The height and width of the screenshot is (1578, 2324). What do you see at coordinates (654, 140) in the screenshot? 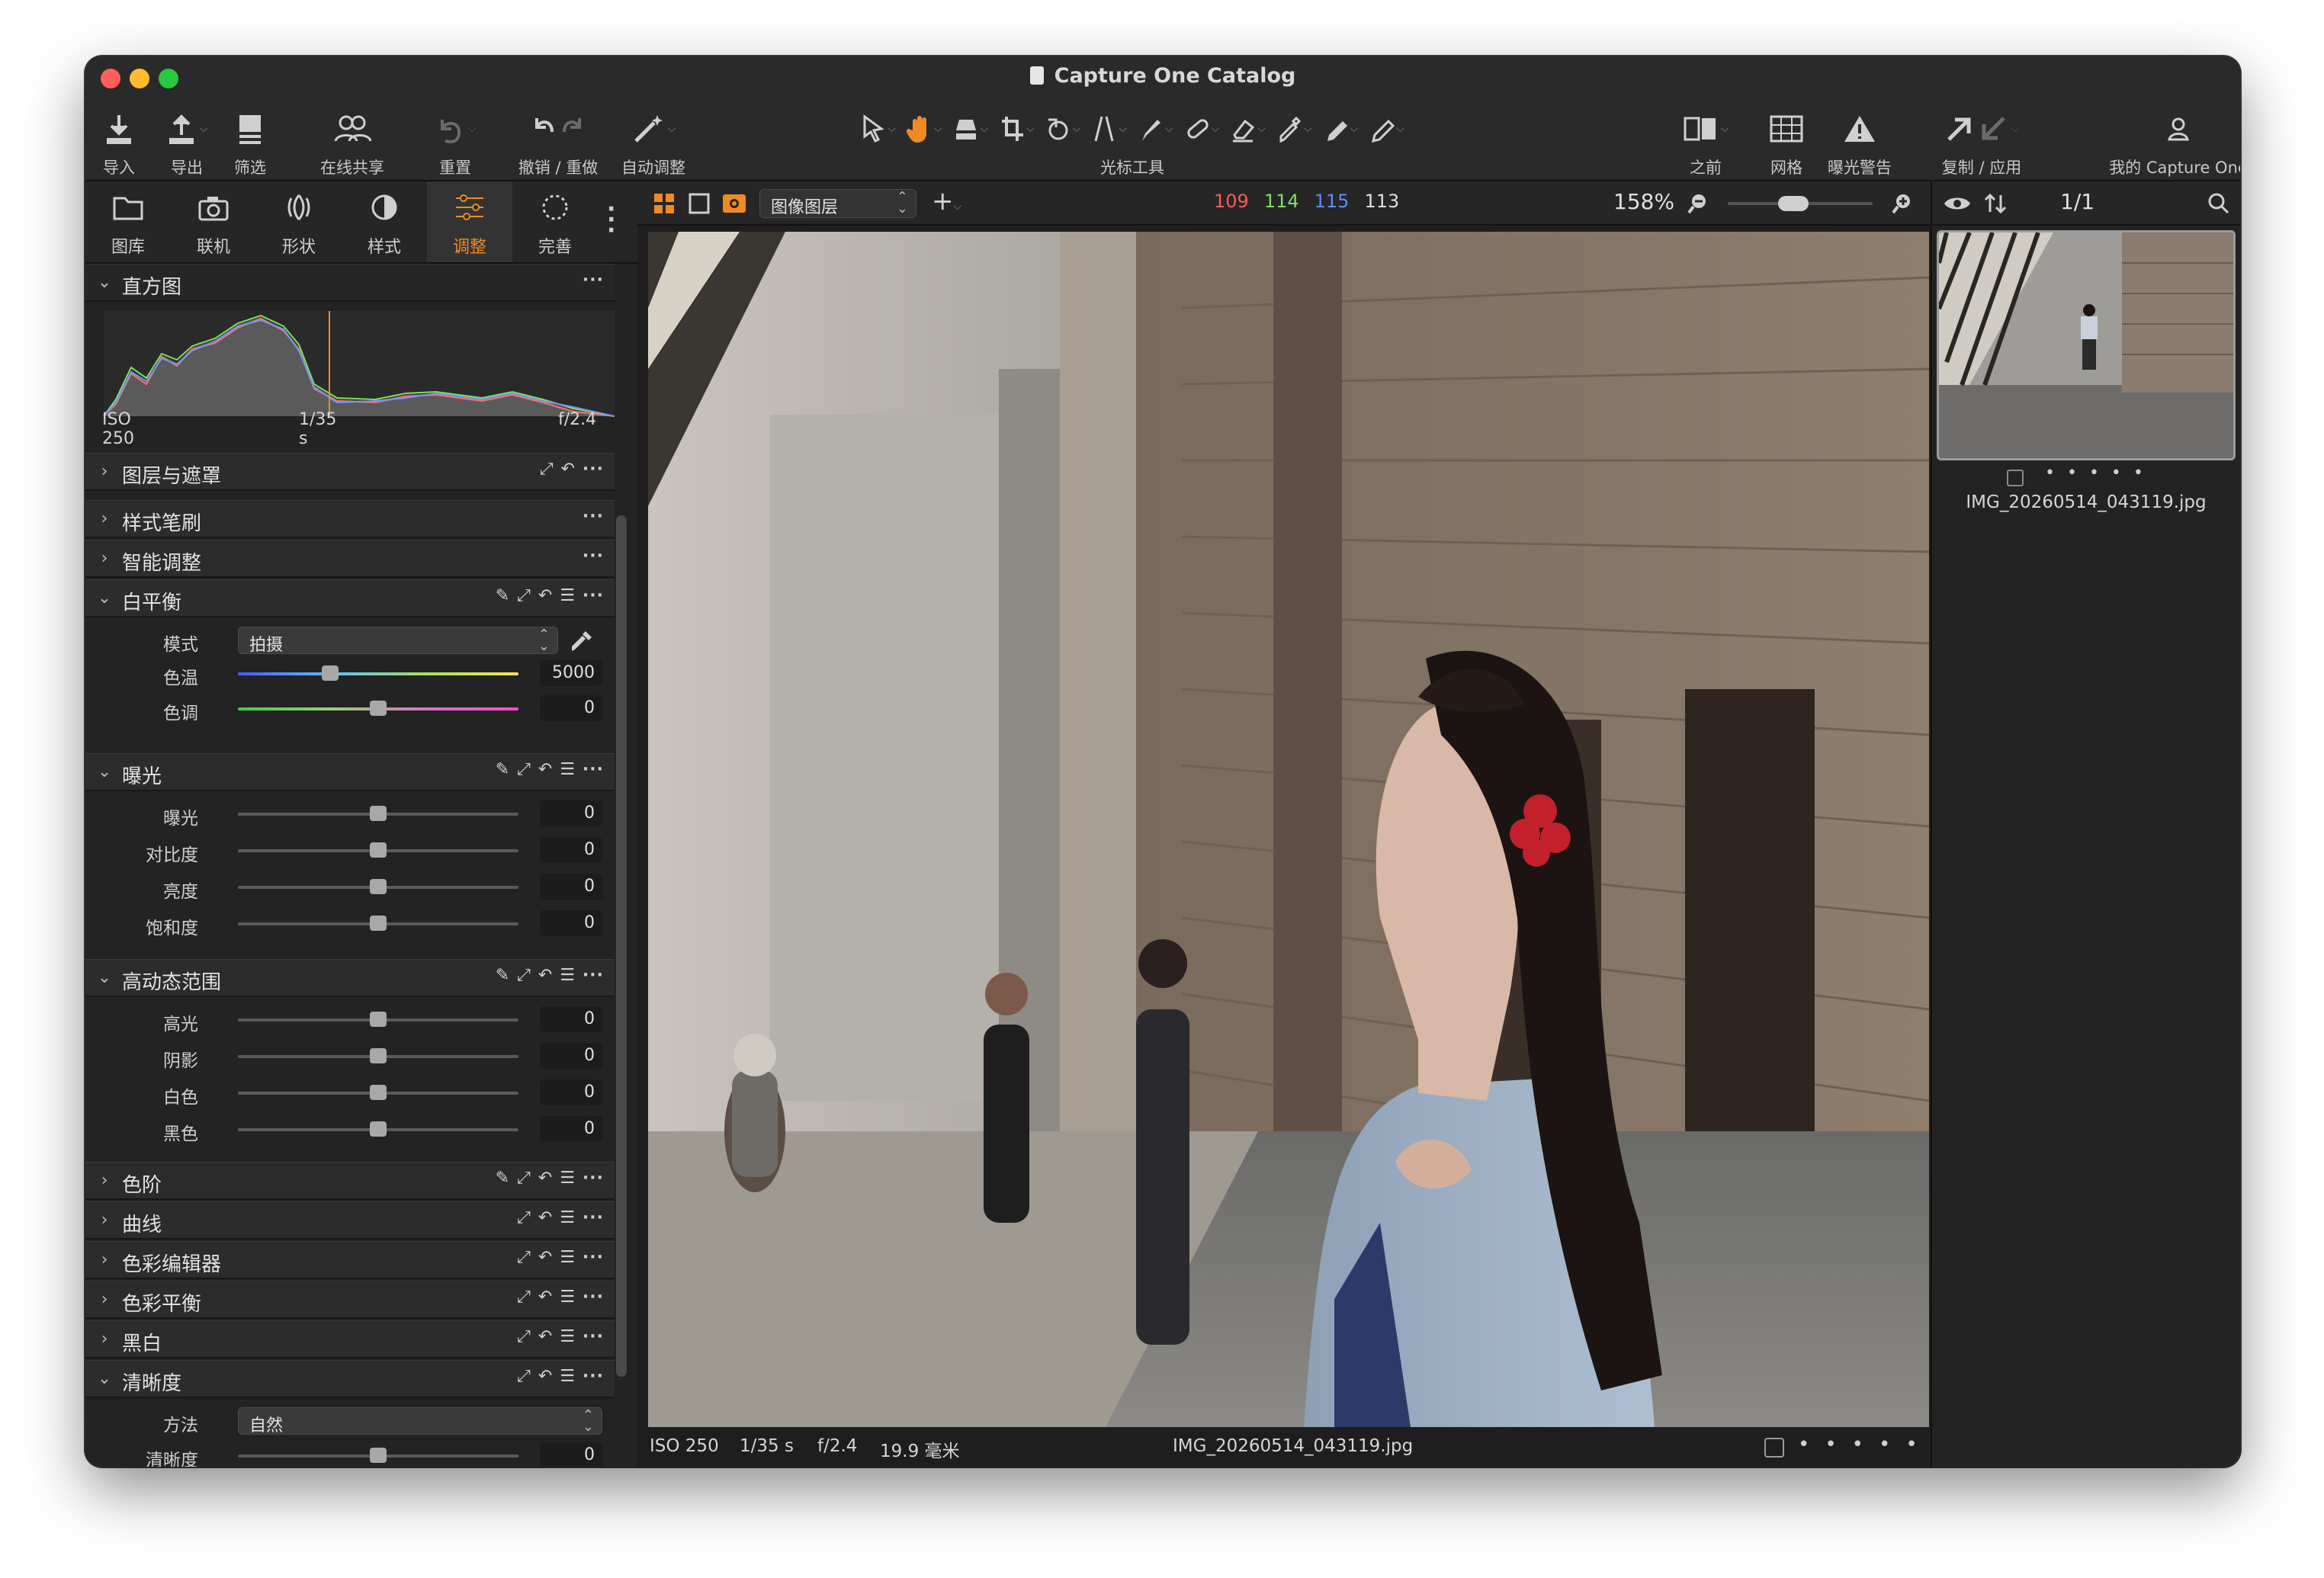
I see `auto-adjust-button: ⌵ 自动调整` at bounding box center [654, 140].